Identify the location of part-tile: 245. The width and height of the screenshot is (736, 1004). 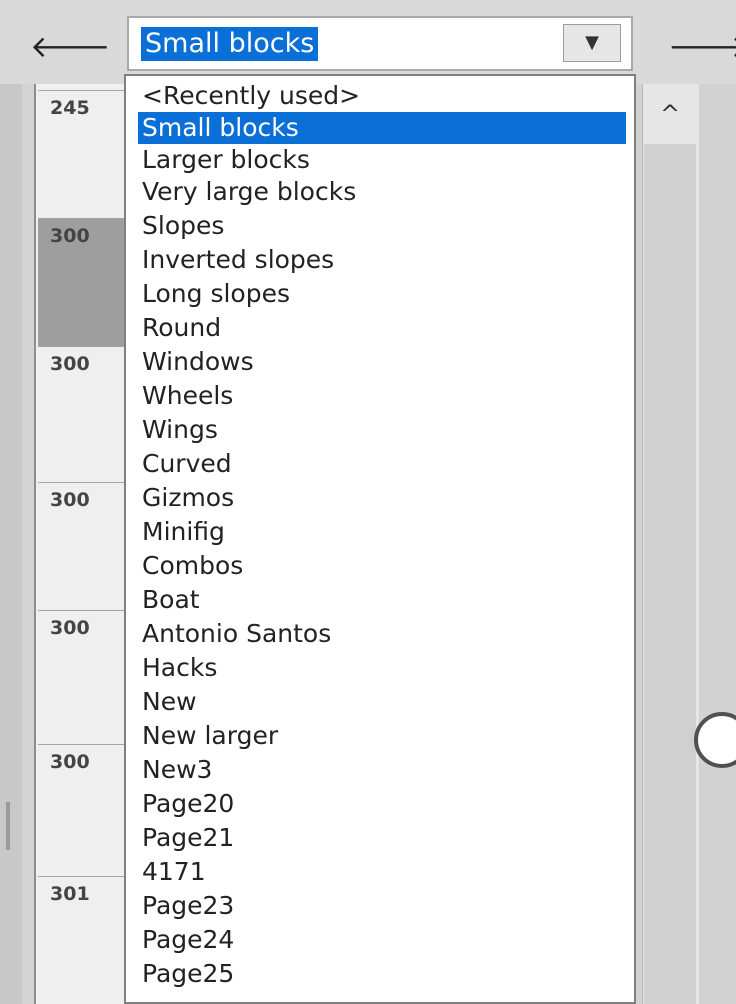
(88, 154).